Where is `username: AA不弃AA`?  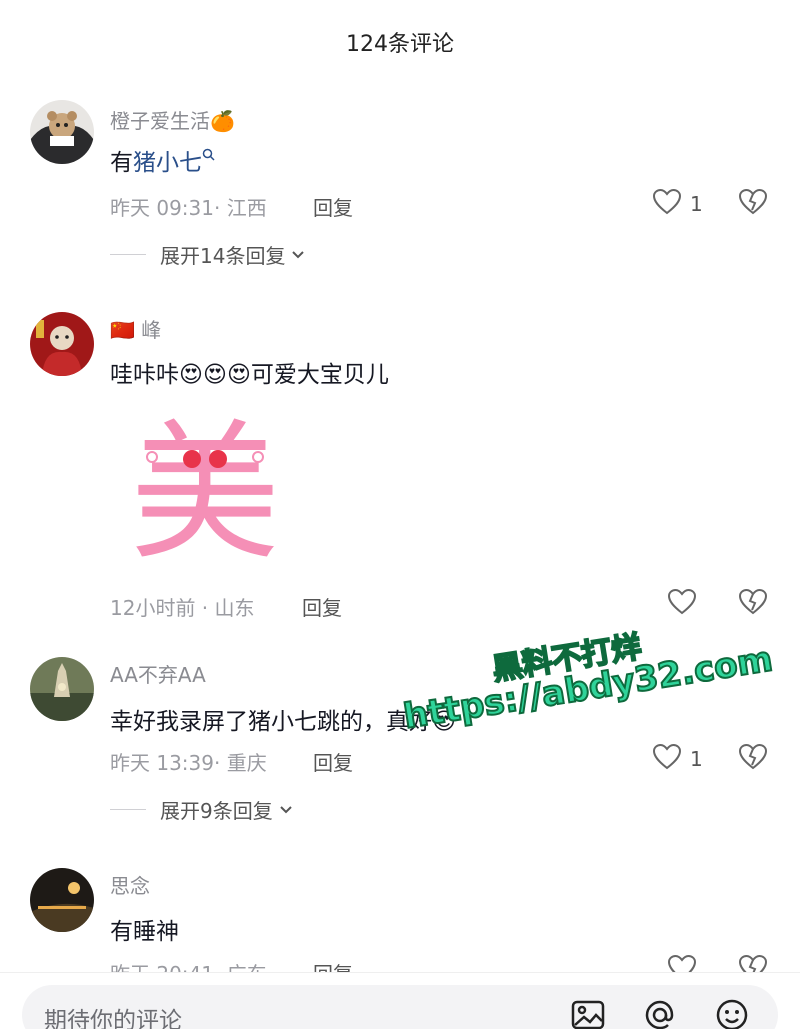 username: AA不弃AA is located at coordinates (158, 673).